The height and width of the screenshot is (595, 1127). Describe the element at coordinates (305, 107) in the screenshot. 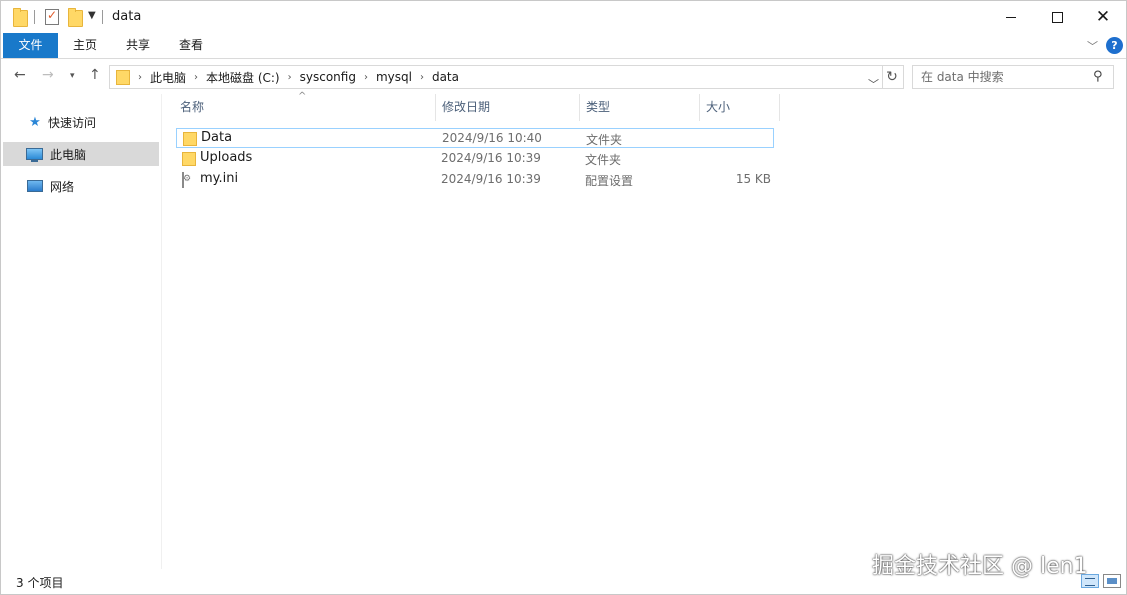

I see `column-header-name: 名称` at that location.